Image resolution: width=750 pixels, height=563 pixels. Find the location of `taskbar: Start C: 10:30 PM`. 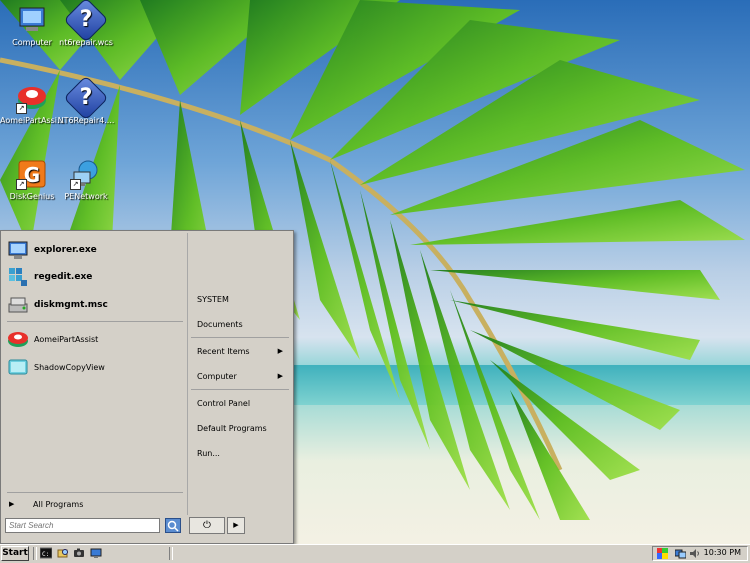

taskbar: Start C: 10:30 PM is located at coordinates (375, 553).